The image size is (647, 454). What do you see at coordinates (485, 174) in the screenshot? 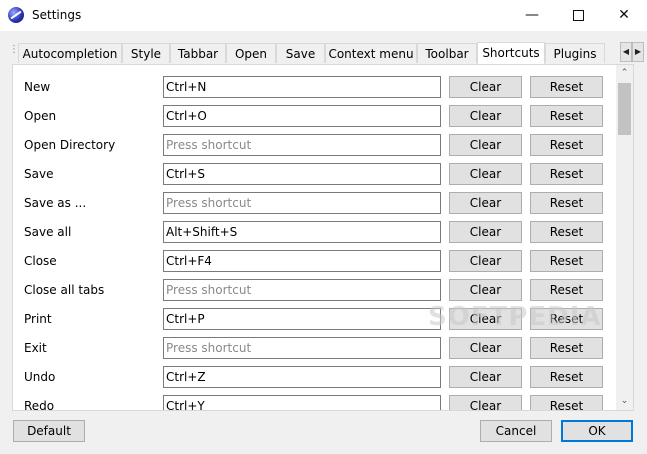
I see `clear-button-save: Clear` at bounding box center [485, 174].